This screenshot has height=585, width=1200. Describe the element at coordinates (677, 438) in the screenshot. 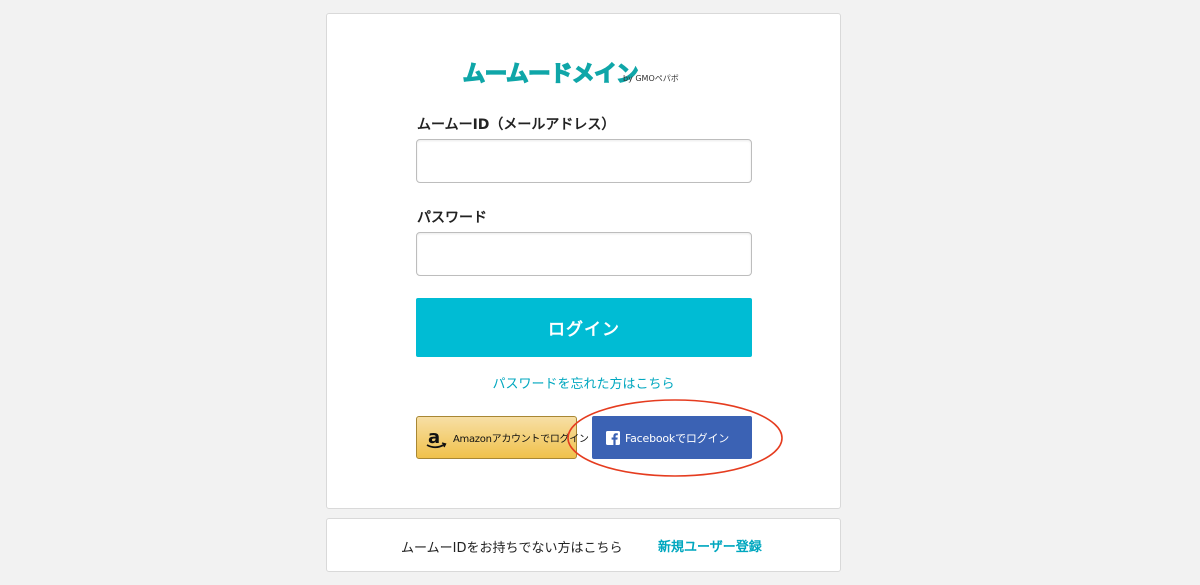

I see `facebook-login-label: Facebookでログイン` at that location.